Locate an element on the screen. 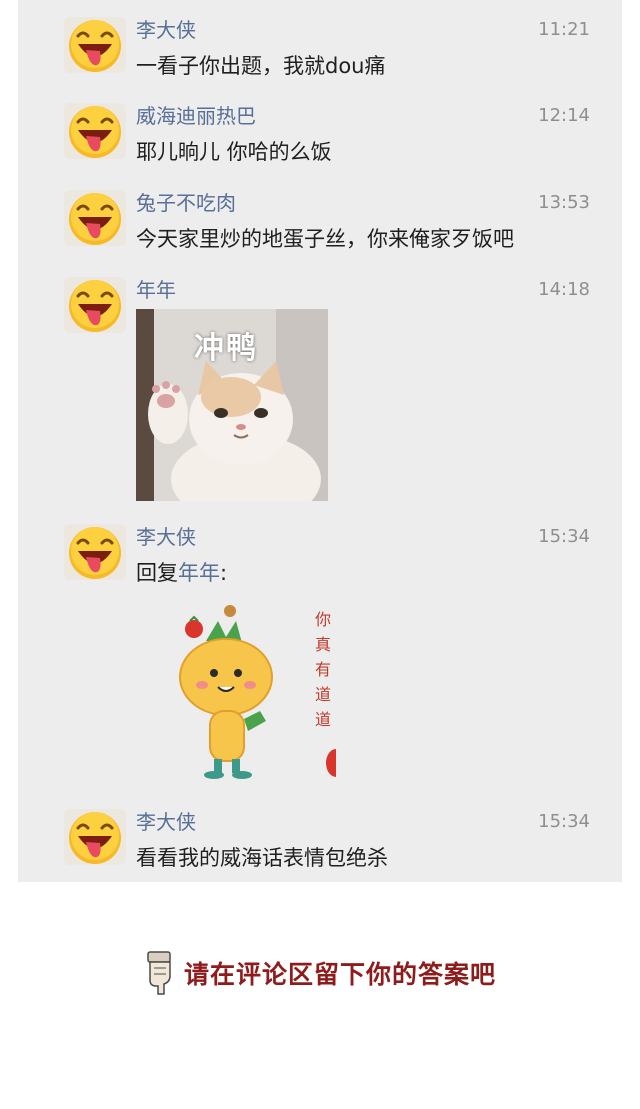 This screenshot has height=1109, width=640. image-caption: 冲鸭 is located at coordinates (226, 348).